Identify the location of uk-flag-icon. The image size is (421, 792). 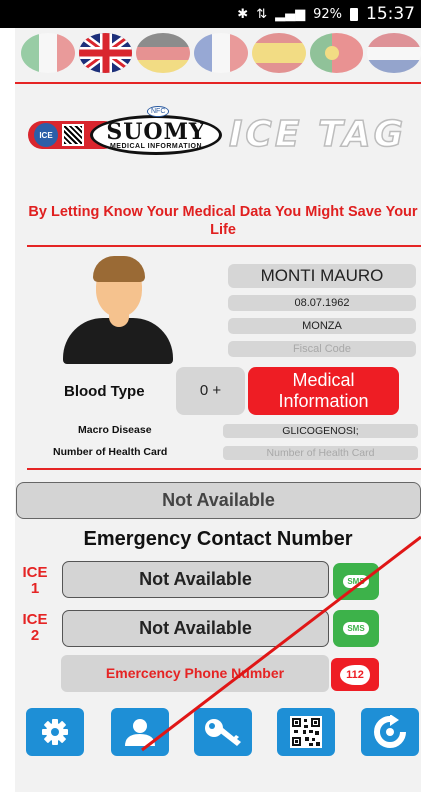
(105, 53).